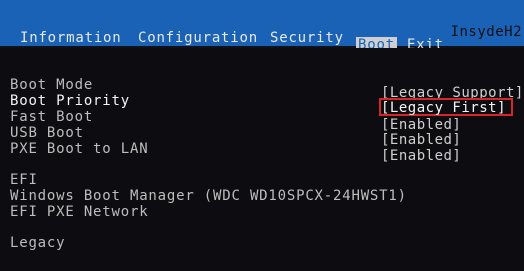  What do you see at coordinates (79, 149) in the screenshot?
I see `setting-pxe-boot-label: PXE Boot to LAN` at bounding box center [79, 149].